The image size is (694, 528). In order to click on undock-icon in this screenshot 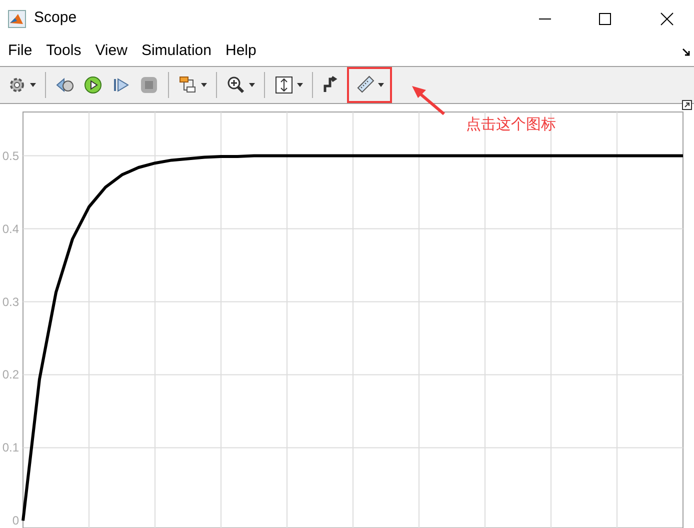, I will do `click(687, 105)`.